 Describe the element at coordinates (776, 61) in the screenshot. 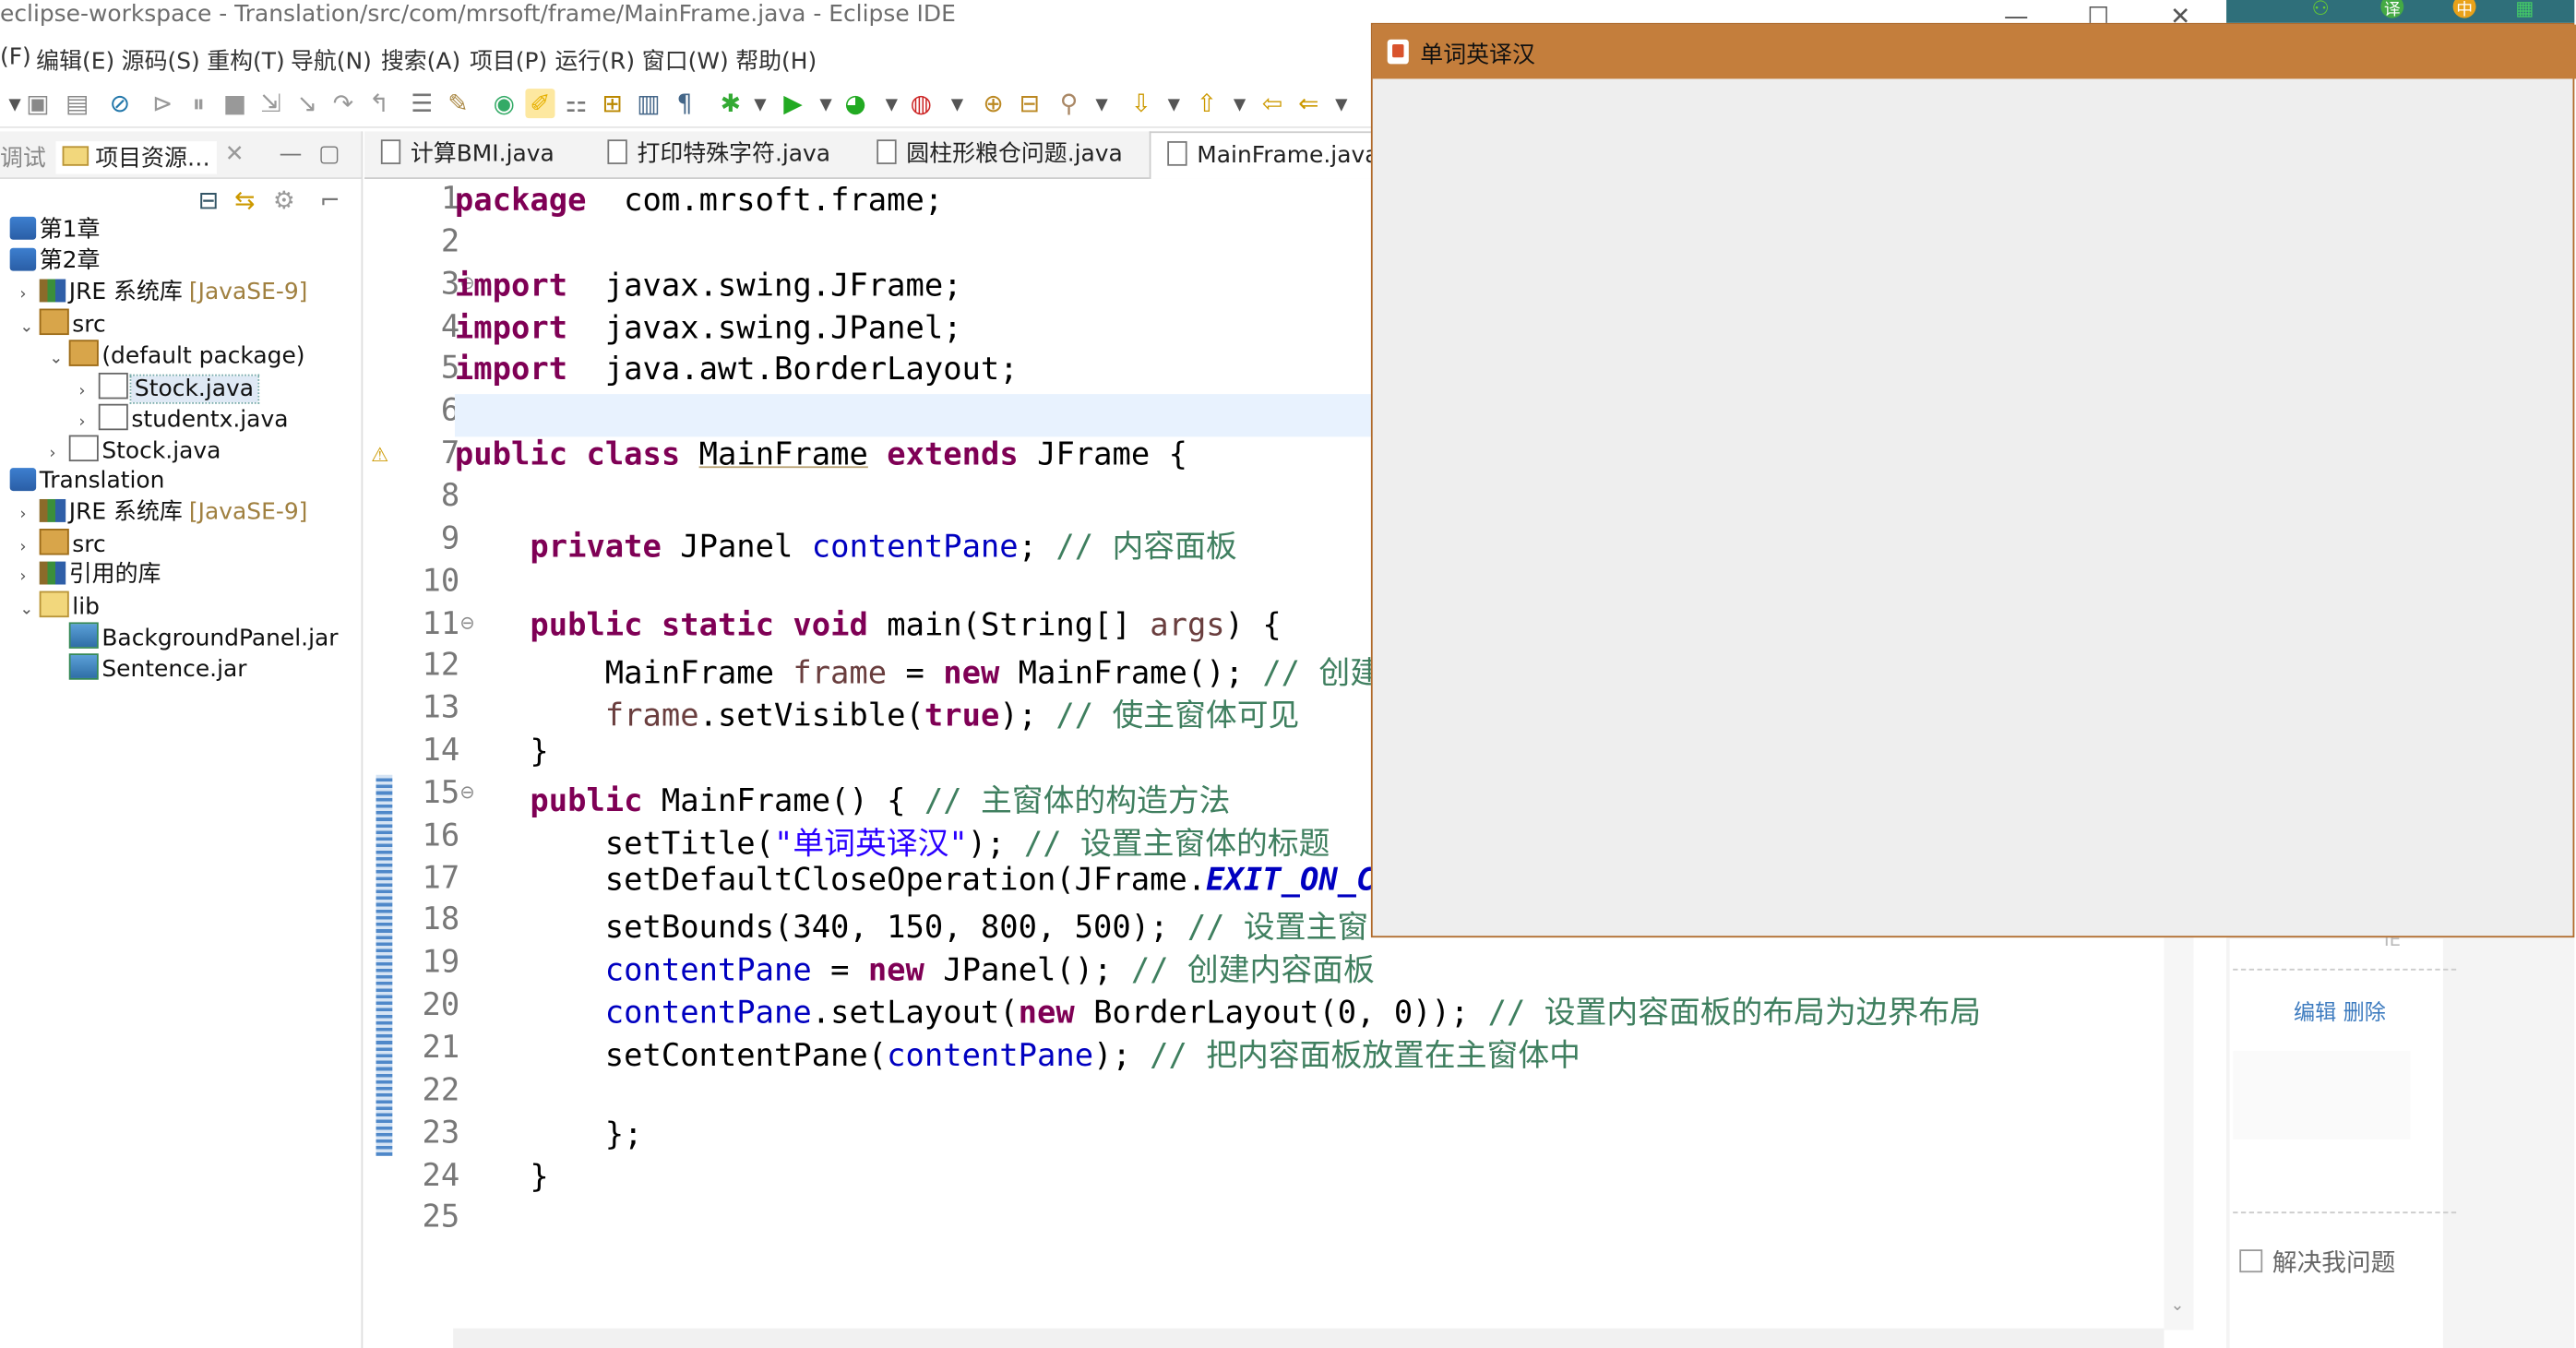

I see `menu-help: 帮助(H)` at that location.